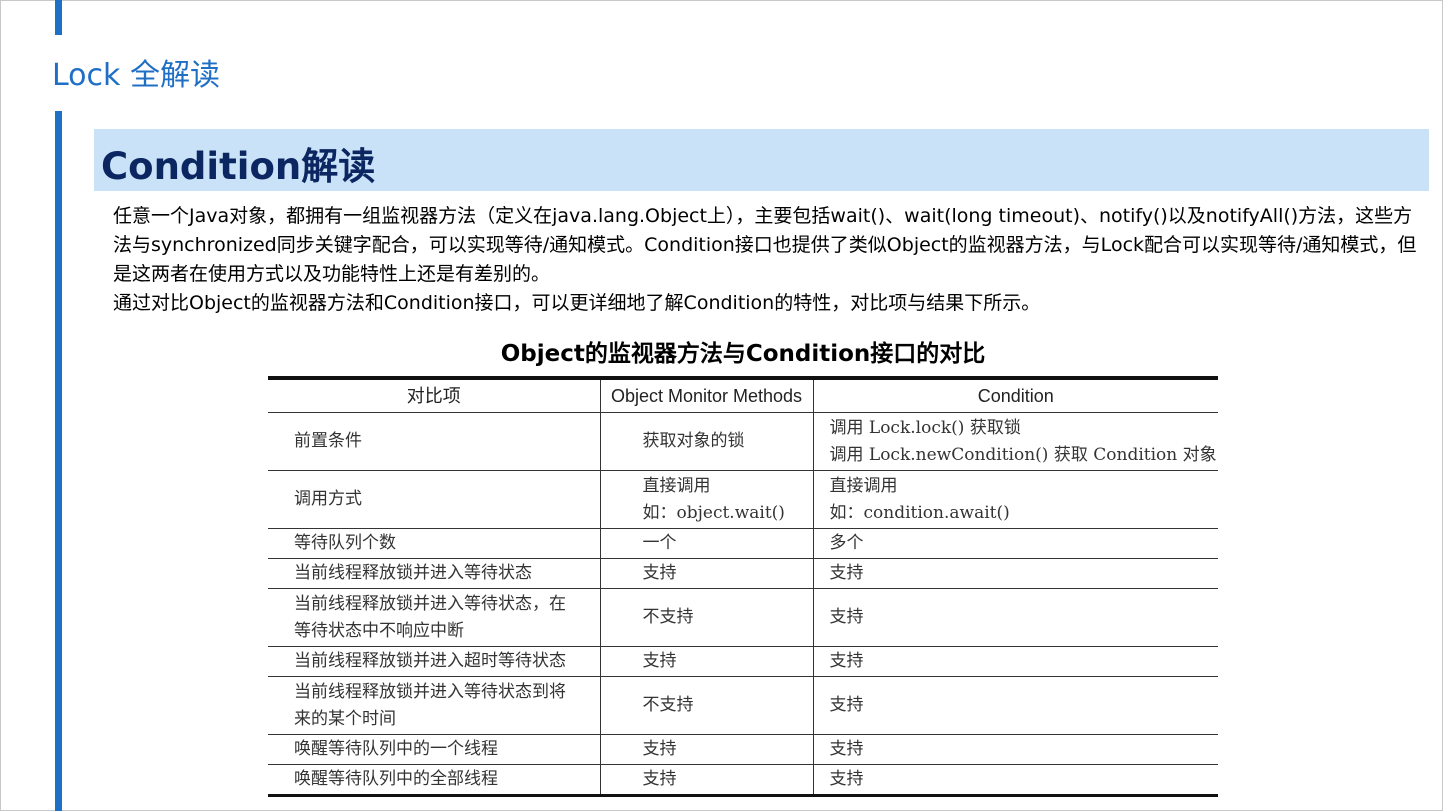 Image resolution: width=1443 pixels, height=811 pixels. What do you see at coordinates (1015, 543) in the screenshot?
I see `cell-condition: 多个` at bounding box center [1015, 543].